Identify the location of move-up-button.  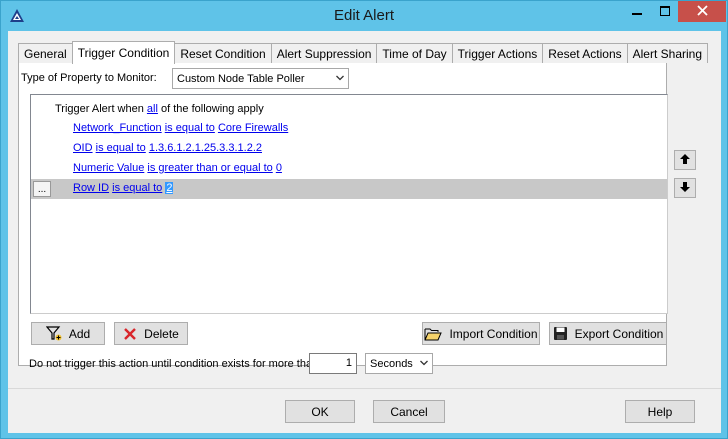
(685, 160).